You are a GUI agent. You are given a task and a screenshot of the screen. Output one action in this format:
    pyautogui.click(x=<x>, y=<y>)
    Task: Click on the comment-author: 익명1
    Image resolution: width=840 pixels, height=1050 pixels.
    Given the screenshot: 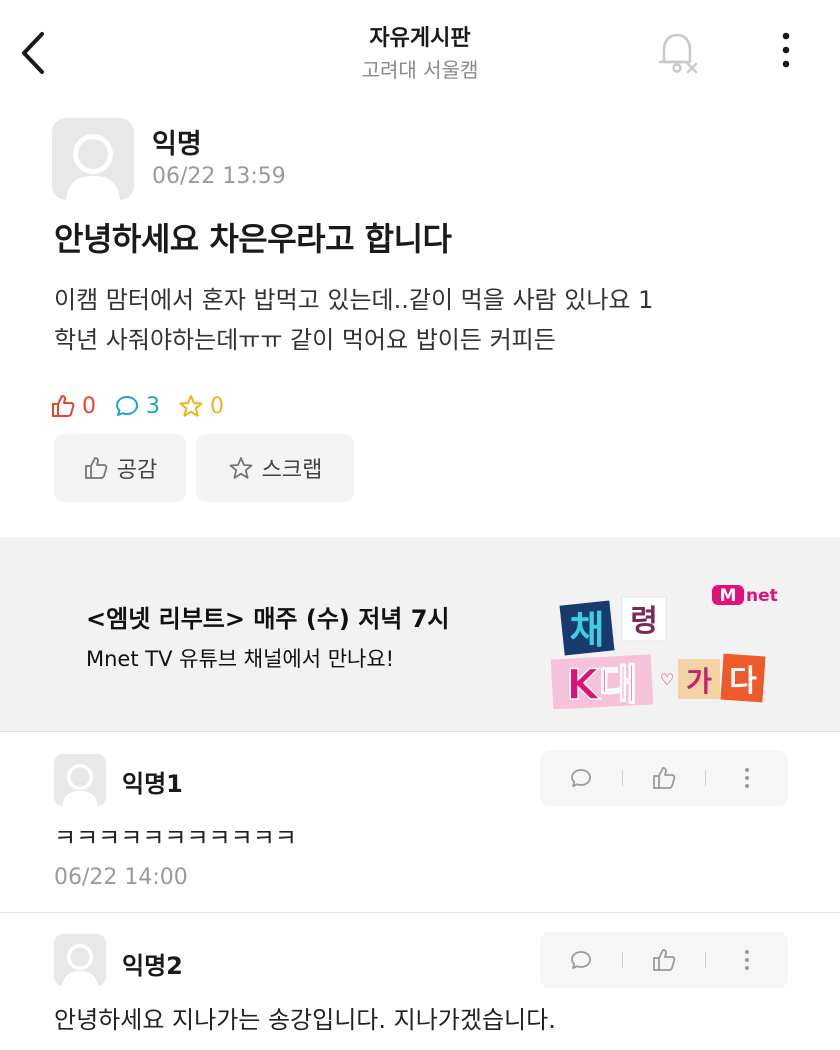 What is the action you would take?
    pyautogui.click(x=152, y=784)
    